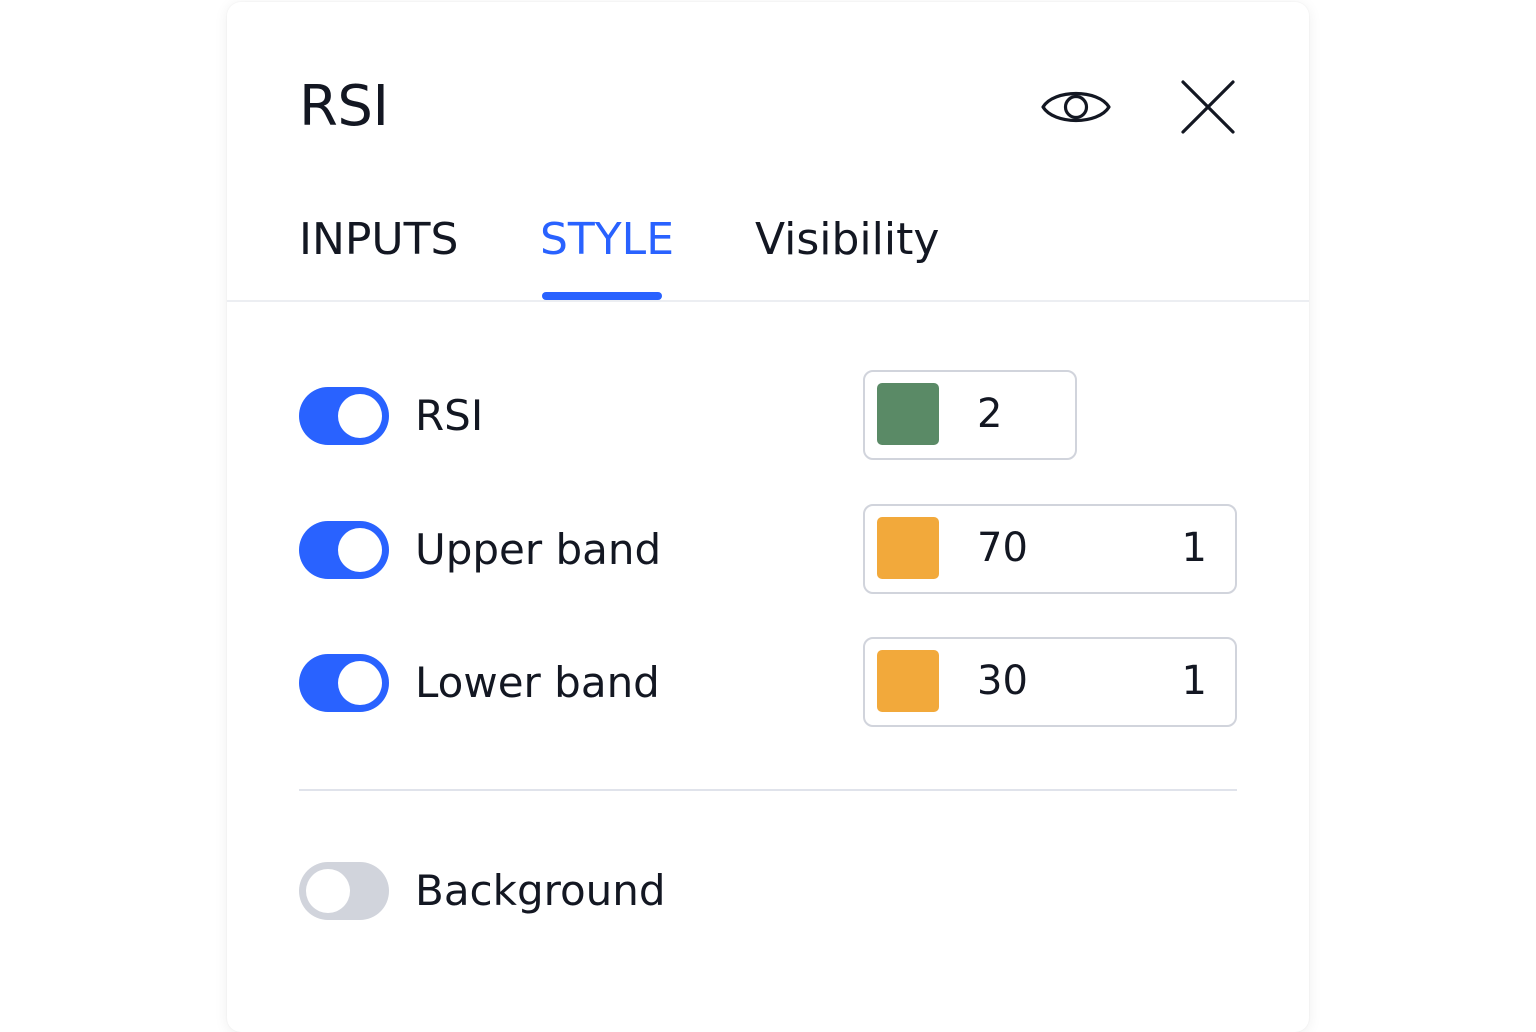 Image resolution: width=1536 pixels, height=1032 pixels. I want to click on close-button, so click(1208, 107).